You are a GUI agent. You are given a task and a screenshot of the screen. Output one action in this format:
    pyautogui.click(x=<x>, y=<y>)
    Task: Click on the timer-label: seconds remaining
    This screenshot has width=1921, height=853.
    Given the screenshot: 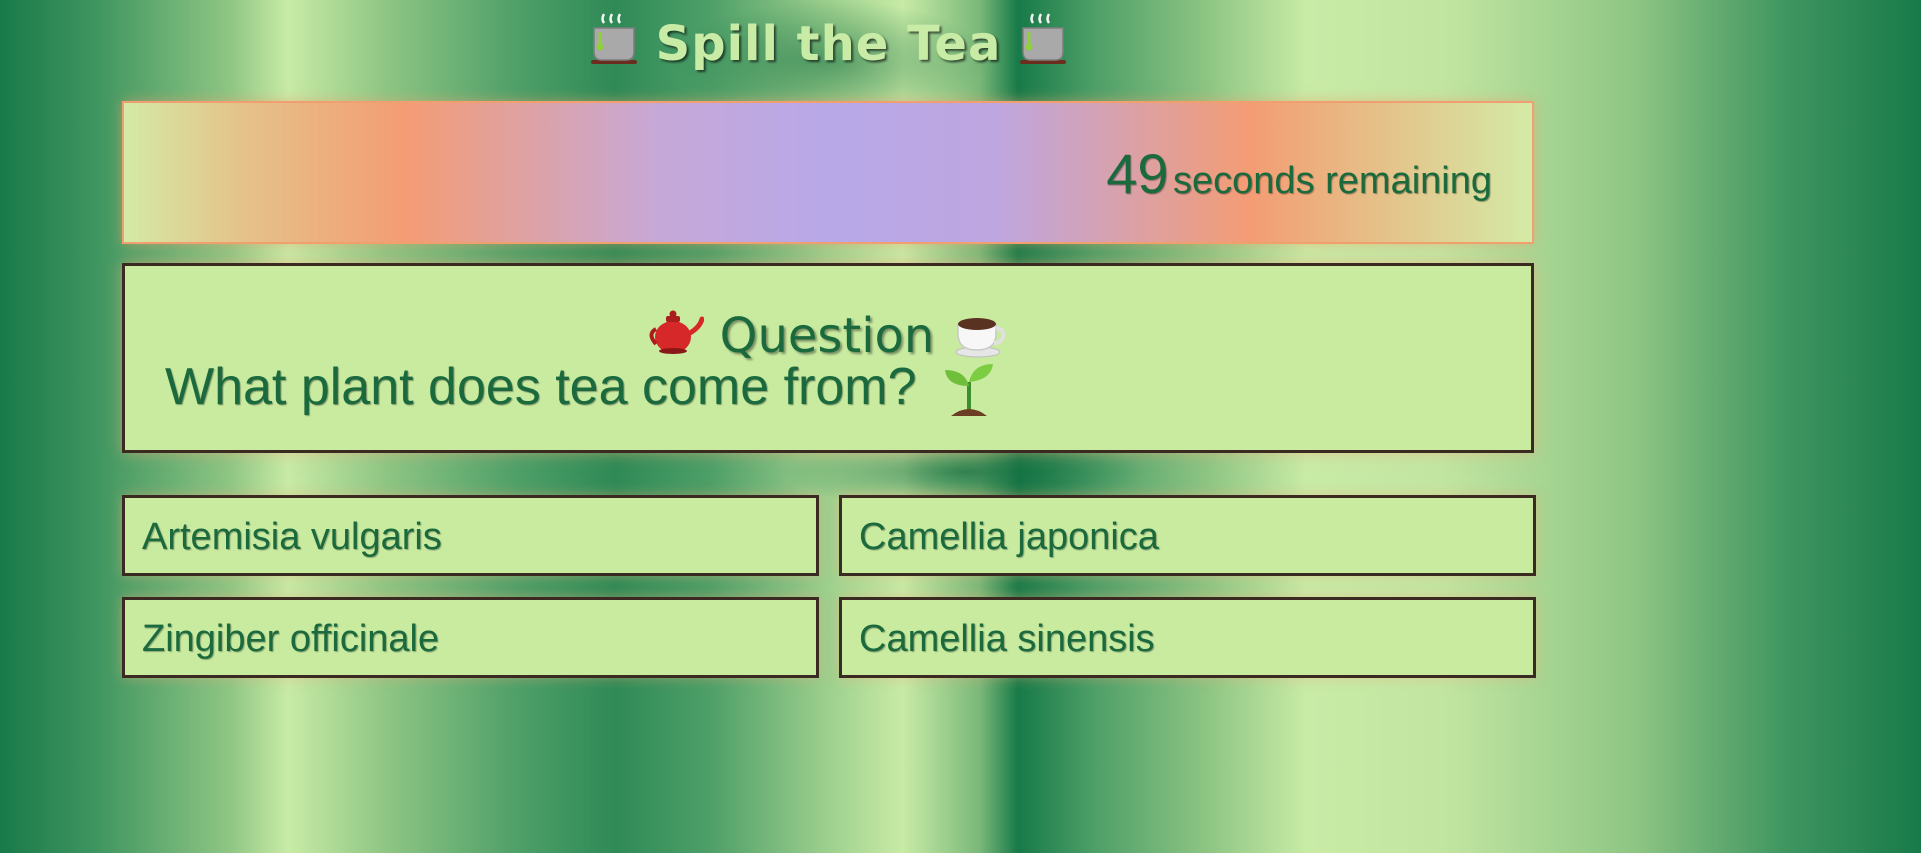 What is the action you would take?
    pyautogui.click(x=1332, y=181)
    